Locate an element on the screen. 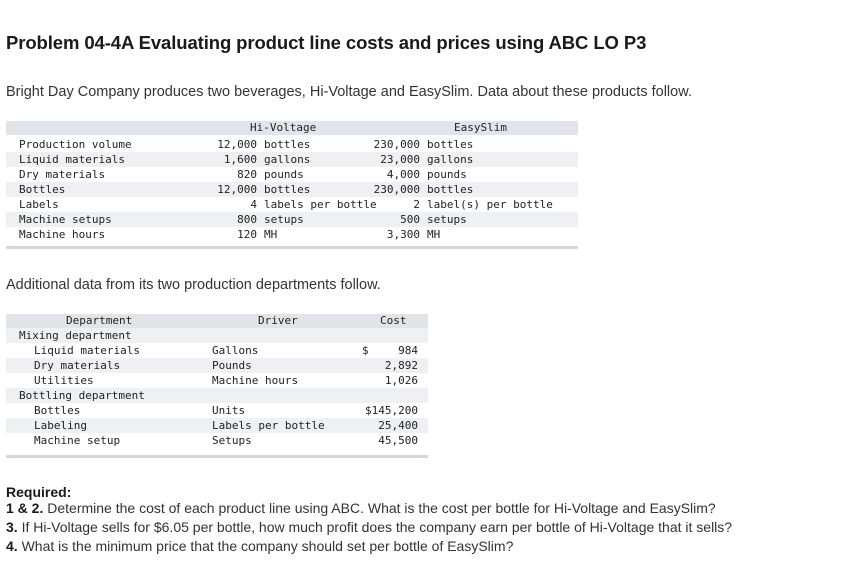  driver-name: Pounds is located at coordinates (232, 365).